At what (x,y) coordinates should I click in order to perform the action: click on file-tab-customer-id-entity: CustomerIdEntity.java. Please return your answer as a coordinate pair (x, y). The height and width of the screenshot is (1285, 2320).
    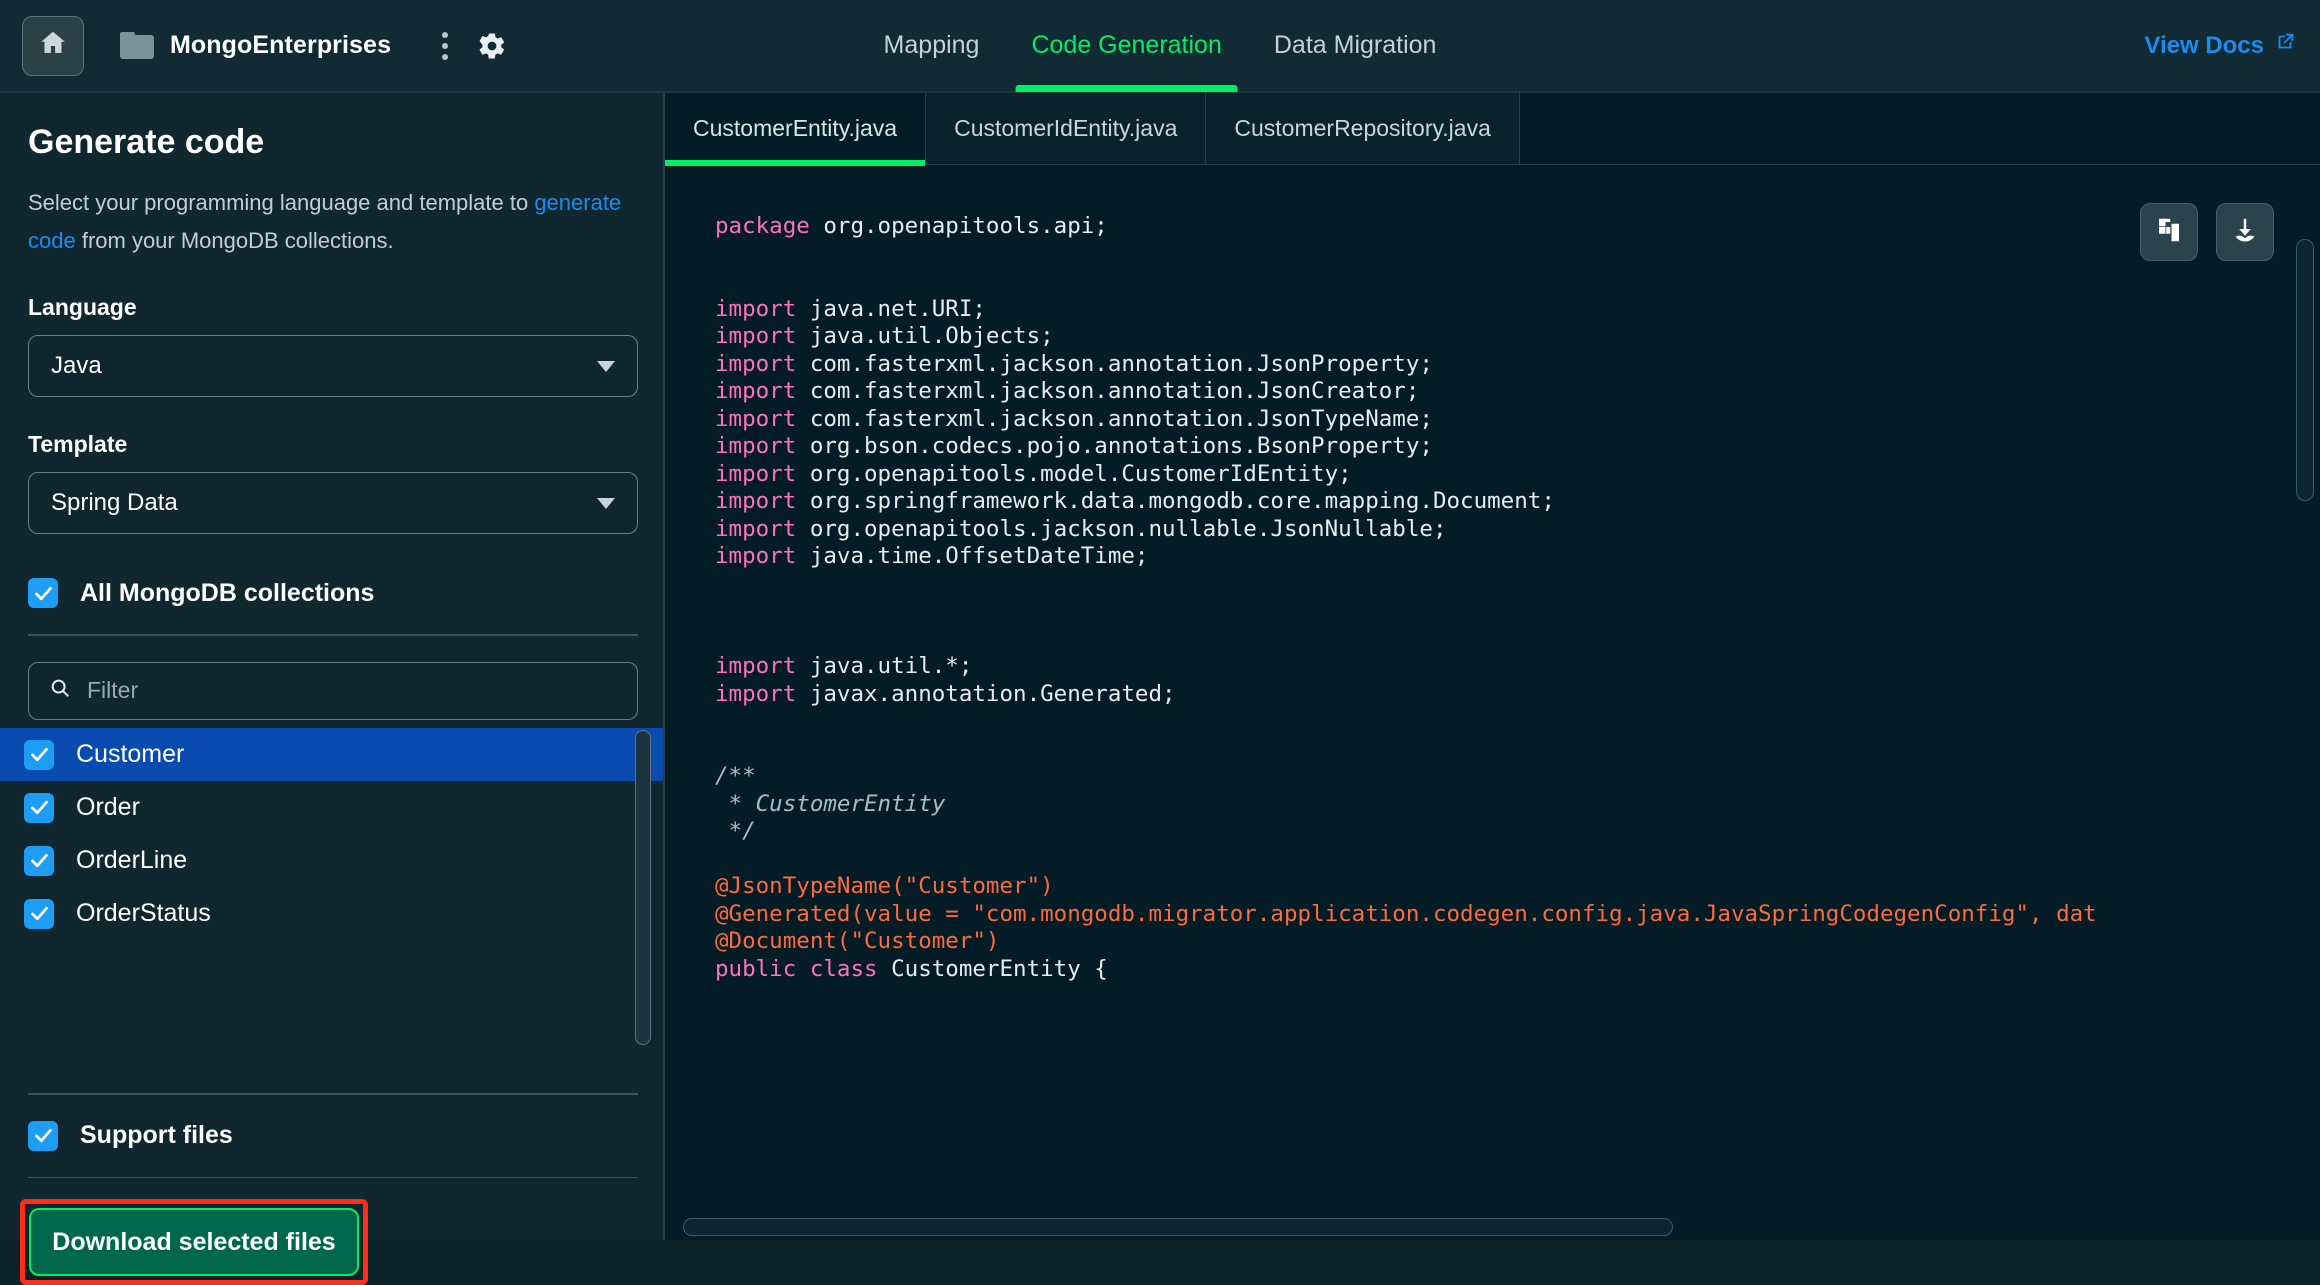
    Looking at the image, I should click on (1066, 128).